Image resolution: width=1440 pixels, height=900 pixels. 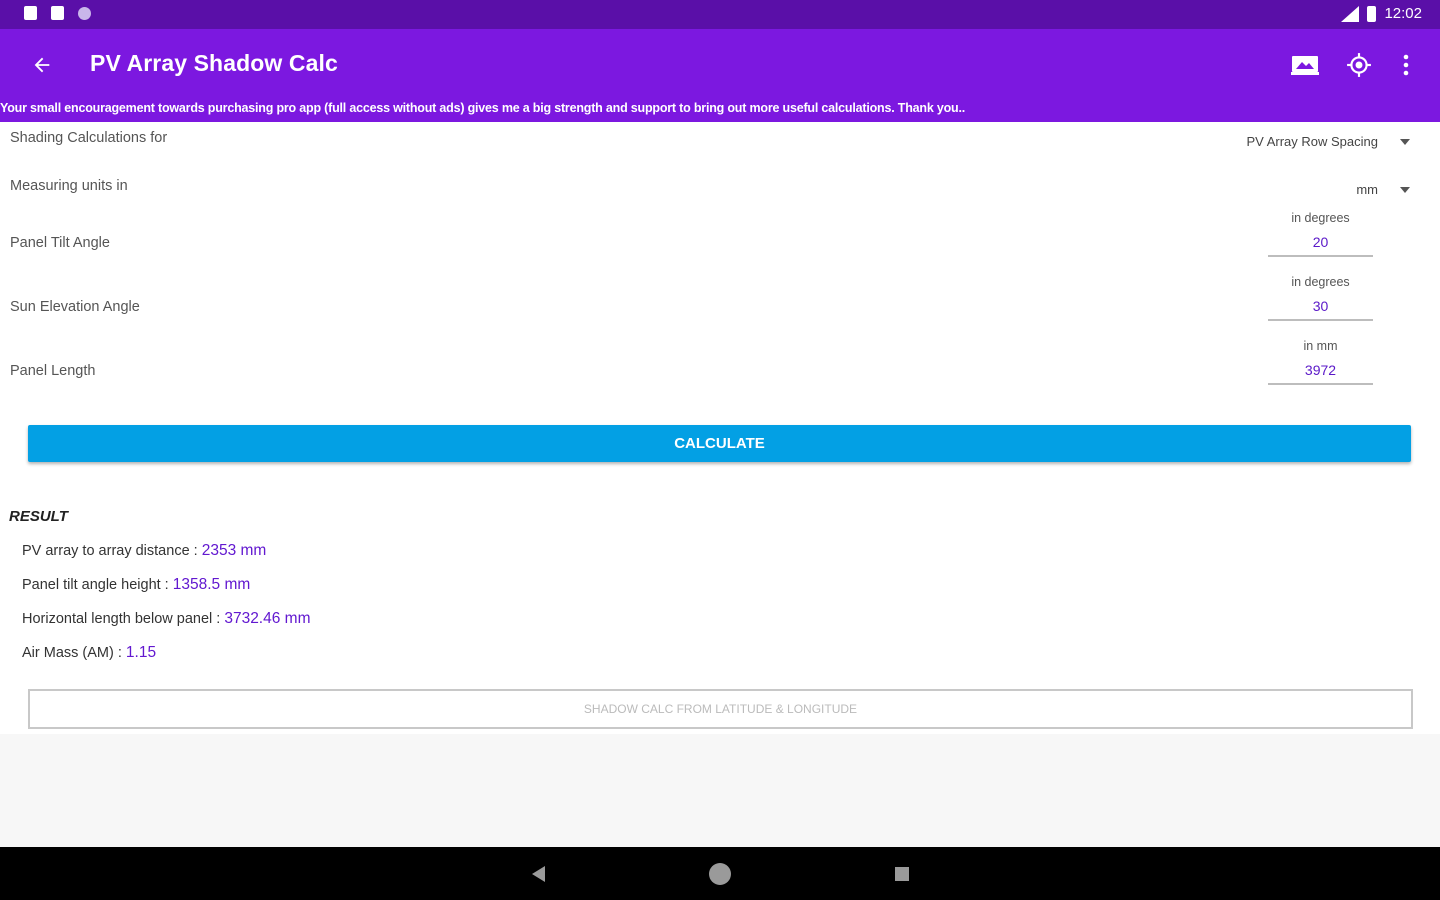 I want to click on nav-back-icon, so click(x=538, y=874).